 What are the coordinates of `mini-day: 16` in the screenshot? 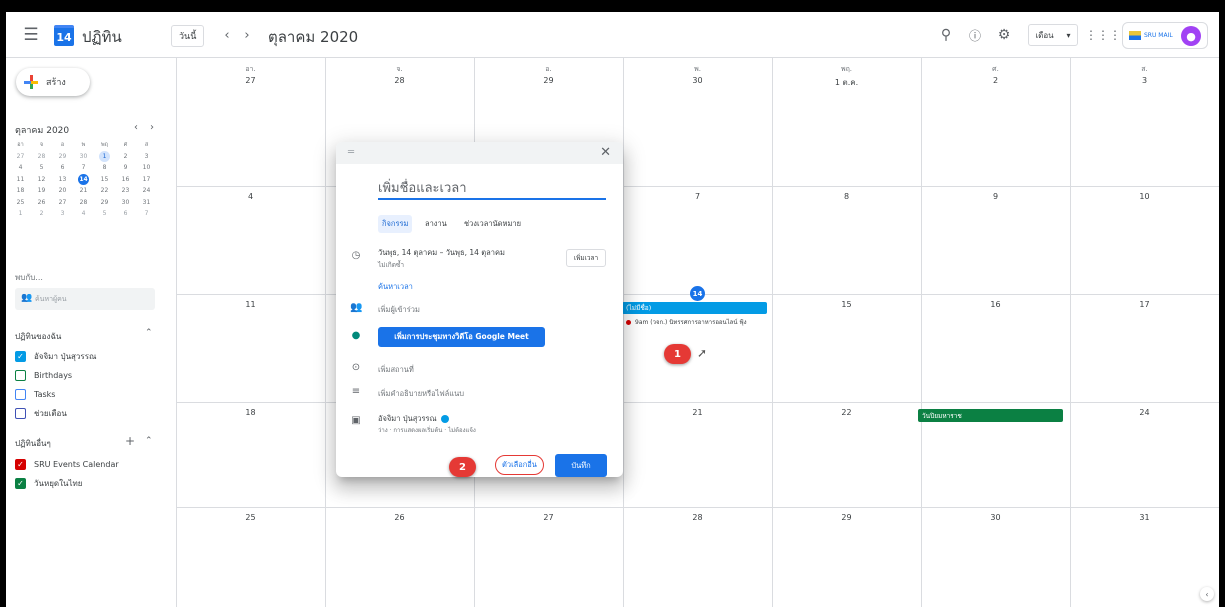 It's located at (125, 180).